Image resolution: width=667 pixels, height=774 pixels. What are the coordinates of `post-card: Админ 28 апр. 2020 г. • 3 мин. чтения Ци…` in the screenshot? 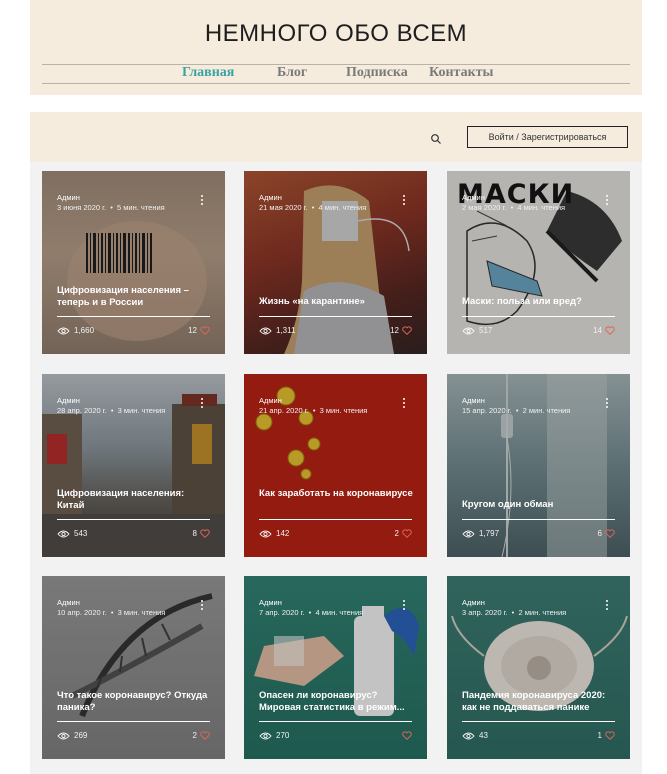 It's located at (133, 465).